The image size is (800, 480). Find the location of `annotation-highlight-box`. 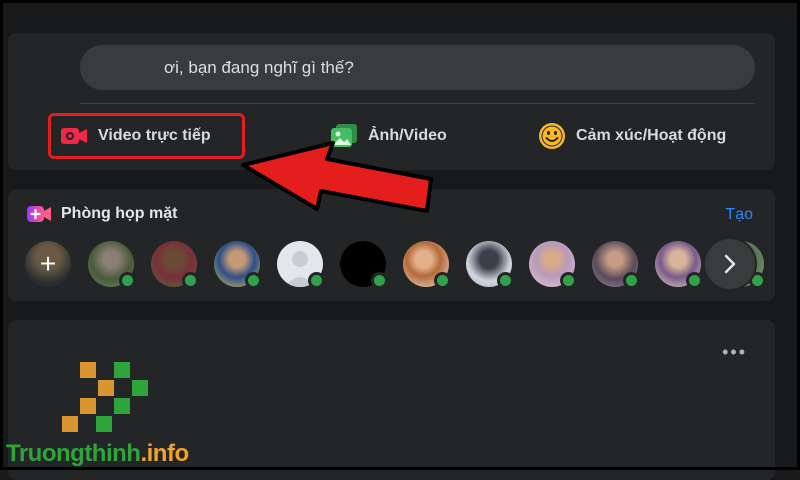

annotation-highlight-box is located at coordinates (146, 136).